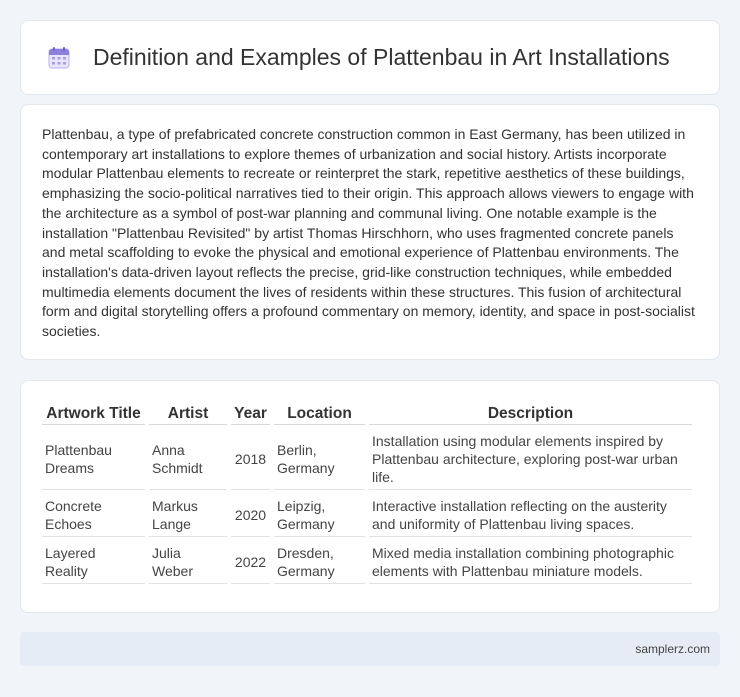 This screenshot has width=740, height=697. I want to click on cell-artist: Markus Lange, so click(188, 514).